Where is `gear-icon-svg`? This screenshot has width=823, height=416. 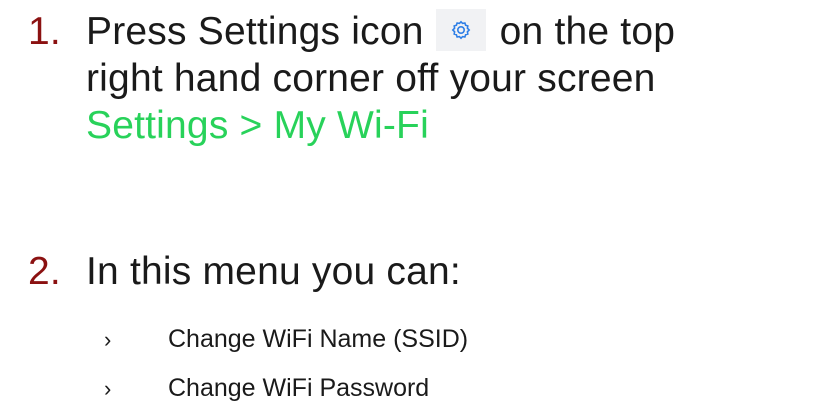
gear-icon-svg is located at coordinates (460, 30).